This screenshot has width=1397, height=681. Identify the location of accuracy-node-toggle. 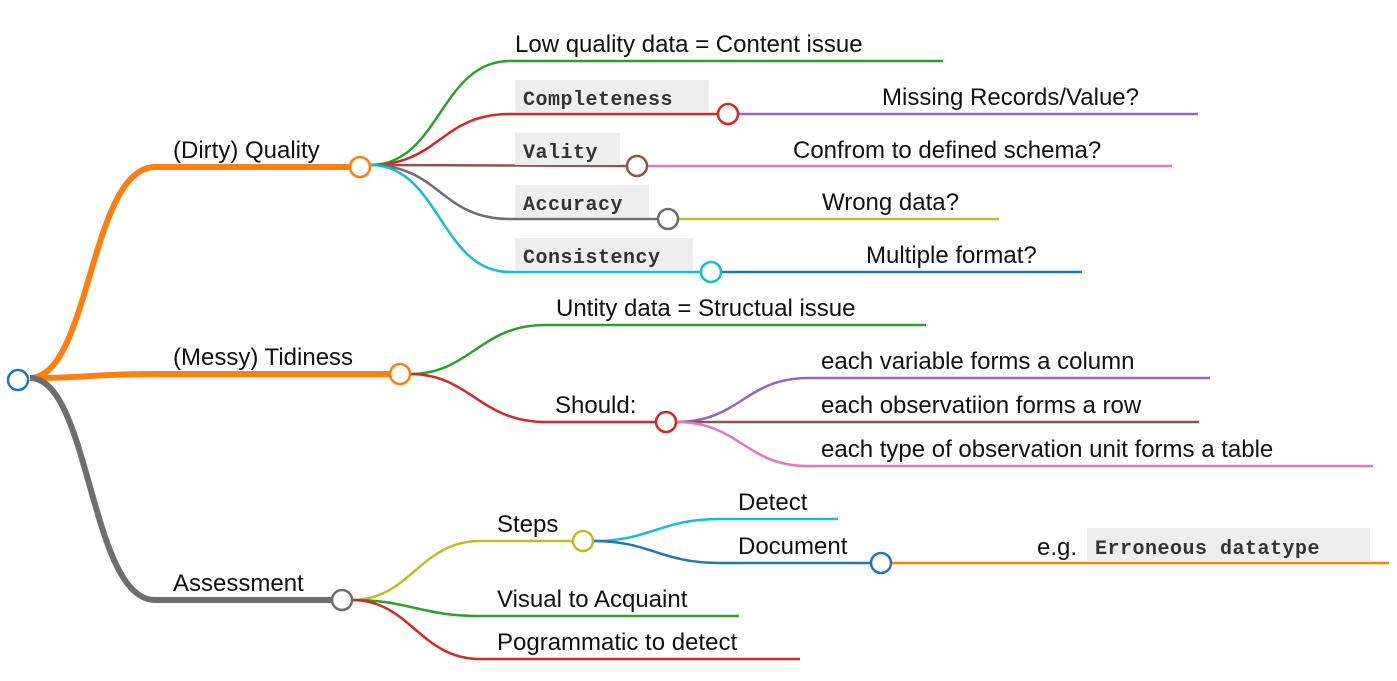
(668, 219).